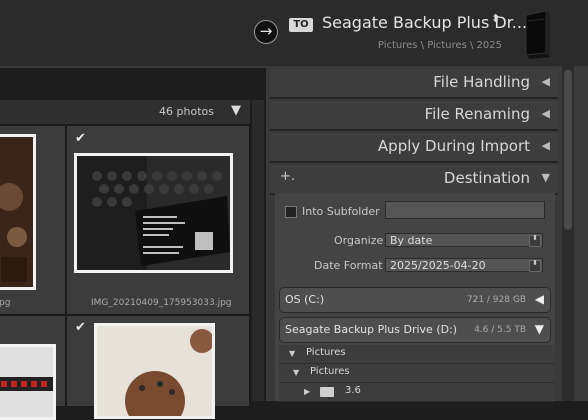  Describe the element at coordinates (186, 111) in the screenshot. I see `photo-count: 46 photos` at that location.